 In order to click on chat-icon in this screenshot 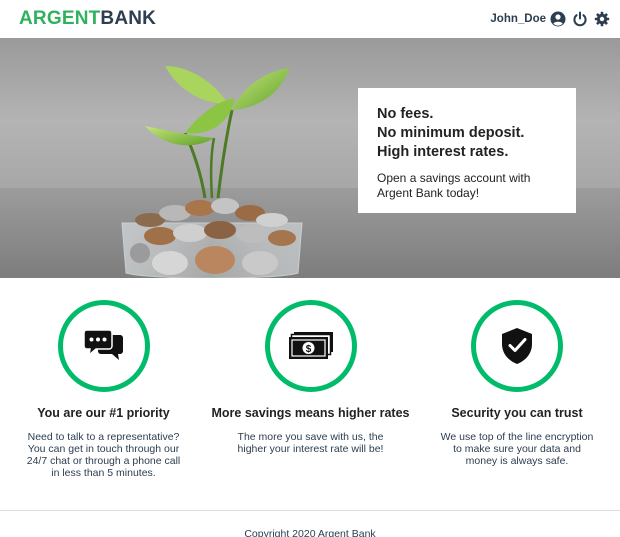, I will do `click(103, 344)`.